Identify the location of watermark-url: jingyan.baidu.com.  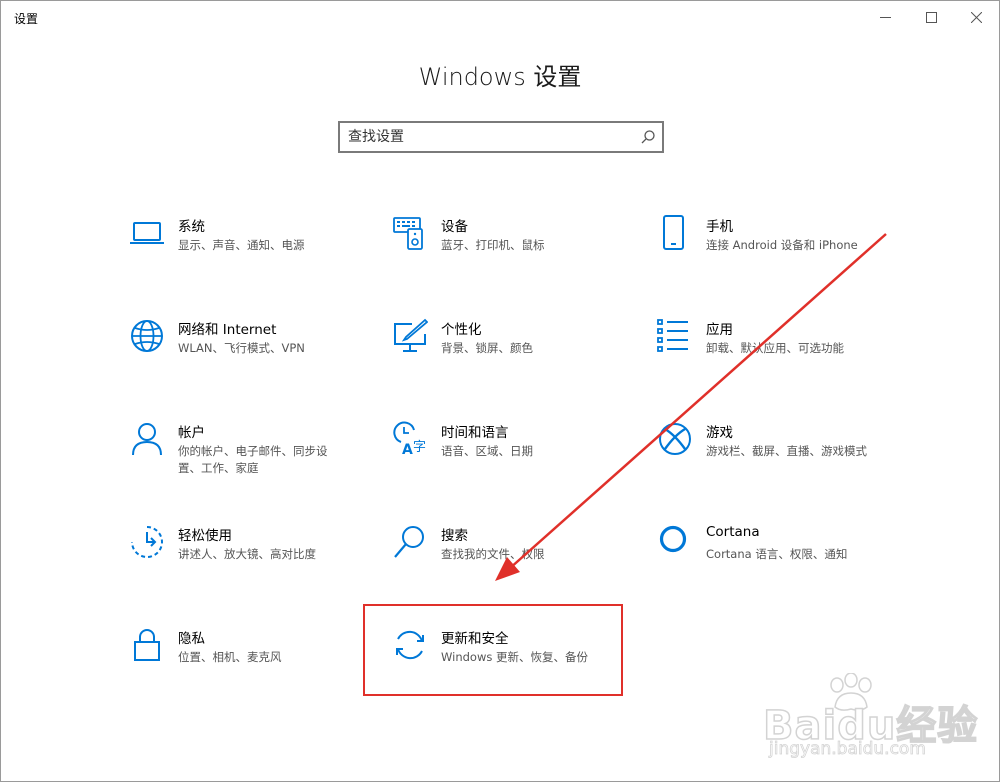
(848, 749).